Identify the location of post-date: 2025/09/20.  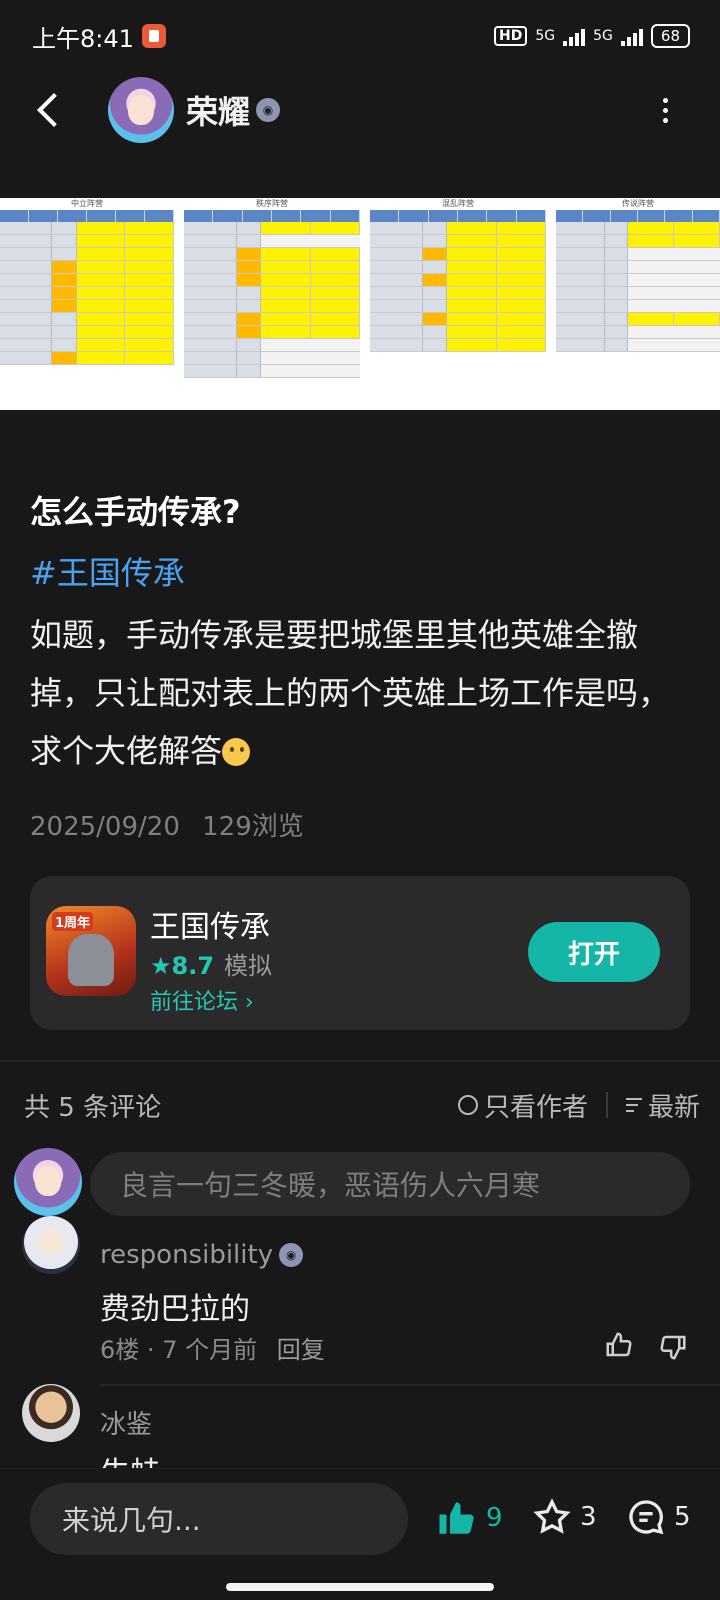
(105, 827).